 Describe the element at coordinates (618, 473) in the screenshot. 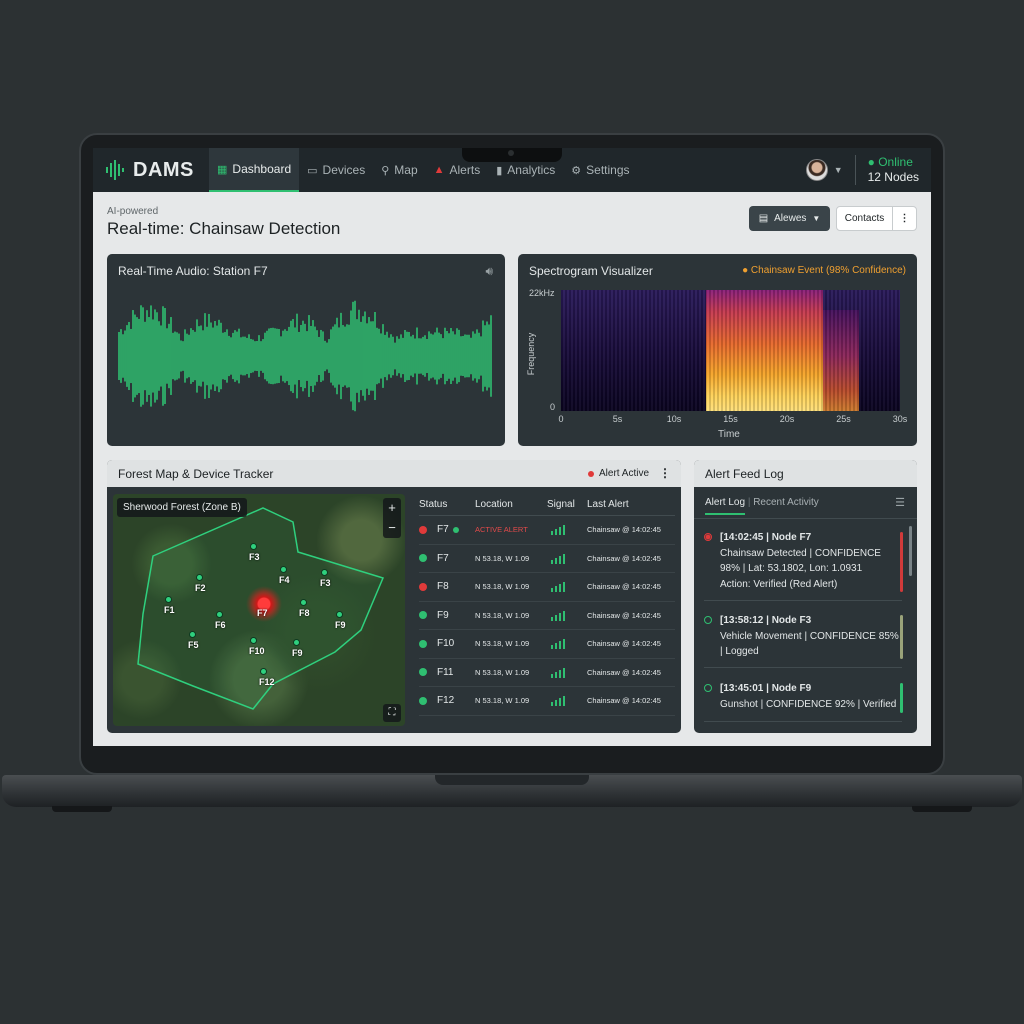

I see `alert-active-indicator: Alert Active` at that location.